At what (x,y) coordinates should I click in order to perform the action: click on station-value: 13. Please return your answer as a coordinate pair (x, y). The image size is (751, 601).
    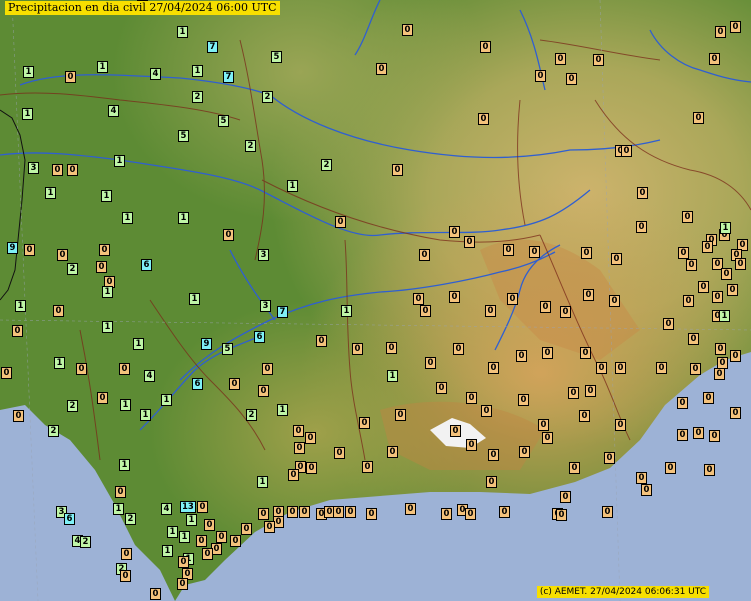
    Looking at the image, I should click on (188, 507).